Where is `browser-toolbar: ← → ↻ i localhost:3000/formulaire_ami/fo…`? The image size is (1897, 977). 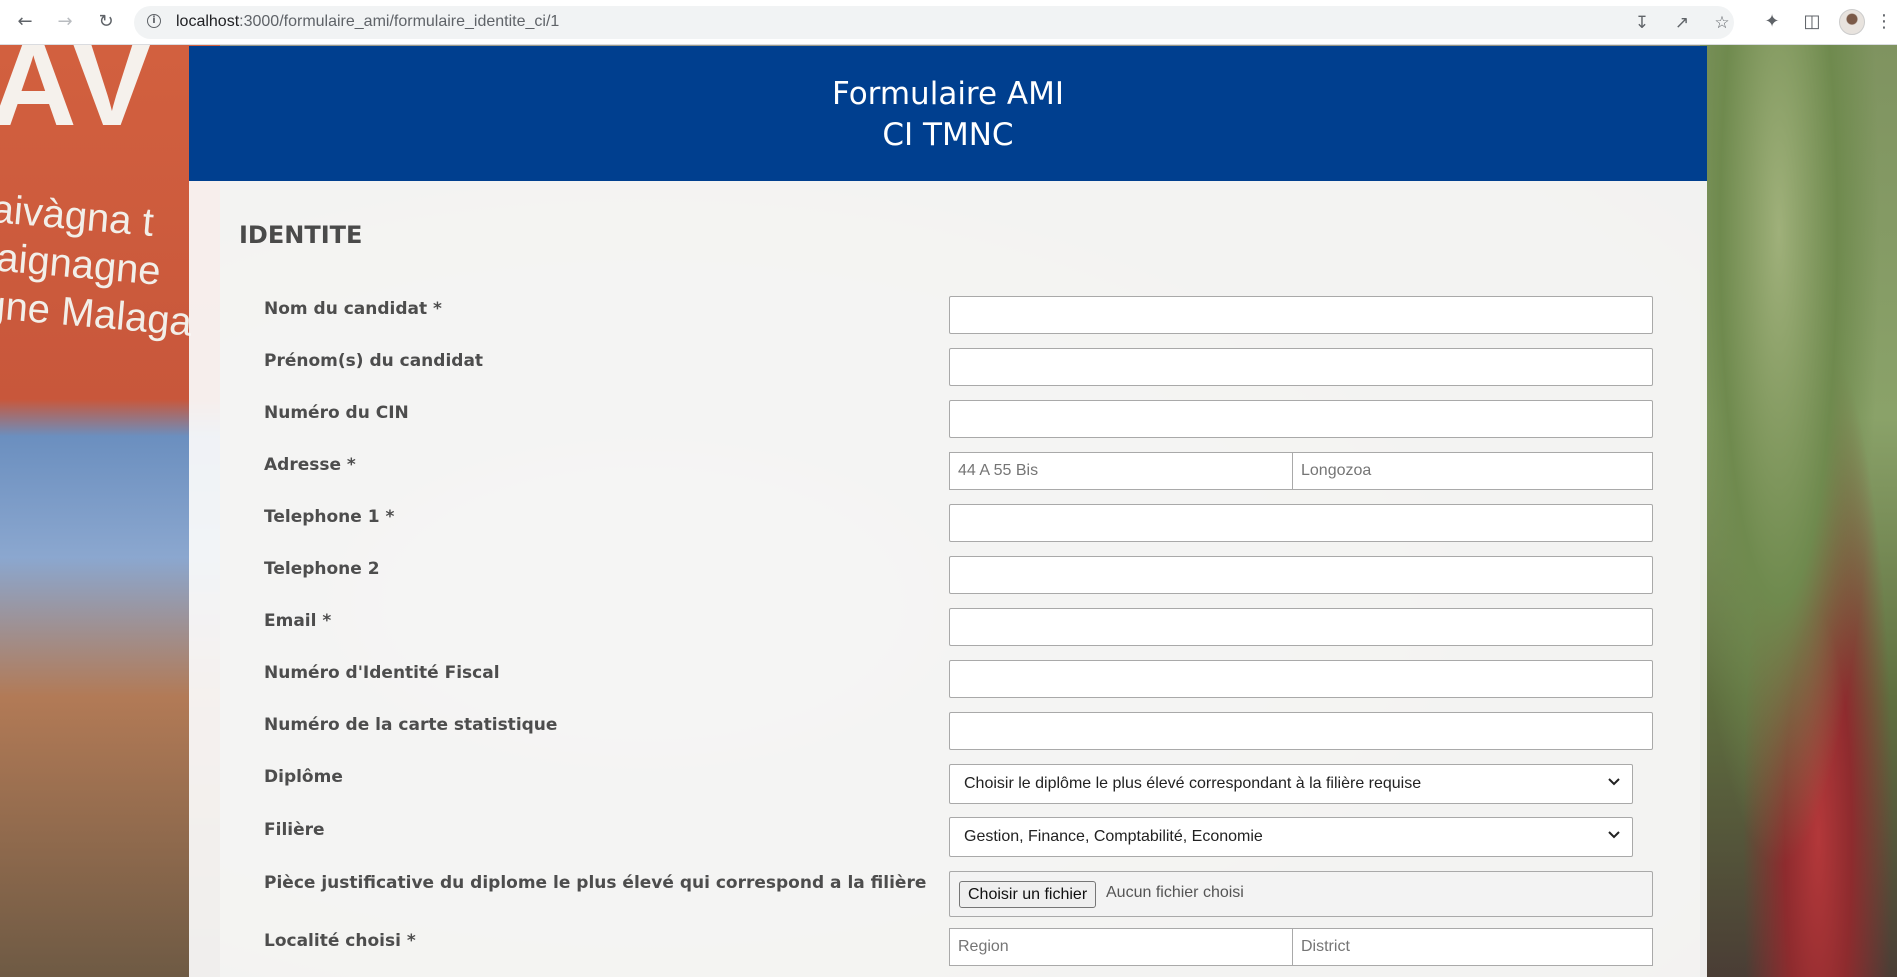 browser-toolbar: ← → ↻ i localhost:3000/formulaire_ami/fo… is located at coordinates (948, 22).